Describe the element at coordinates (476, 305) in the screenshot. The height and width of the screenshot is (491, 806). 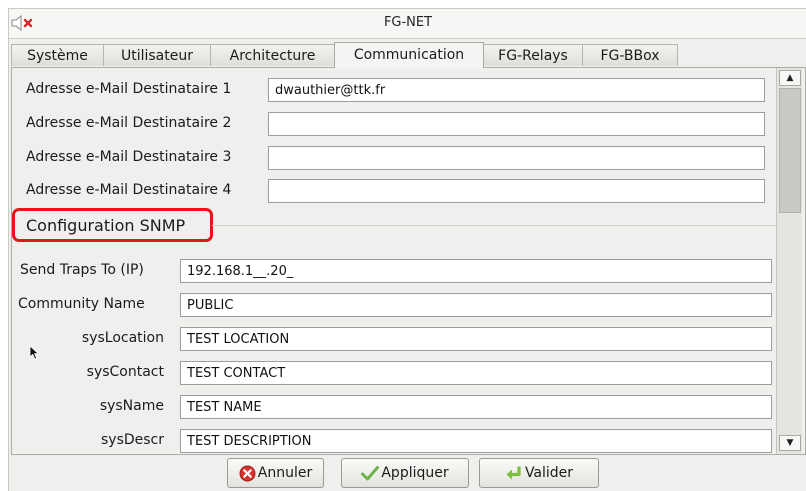
I see `community-name-field` at that location.